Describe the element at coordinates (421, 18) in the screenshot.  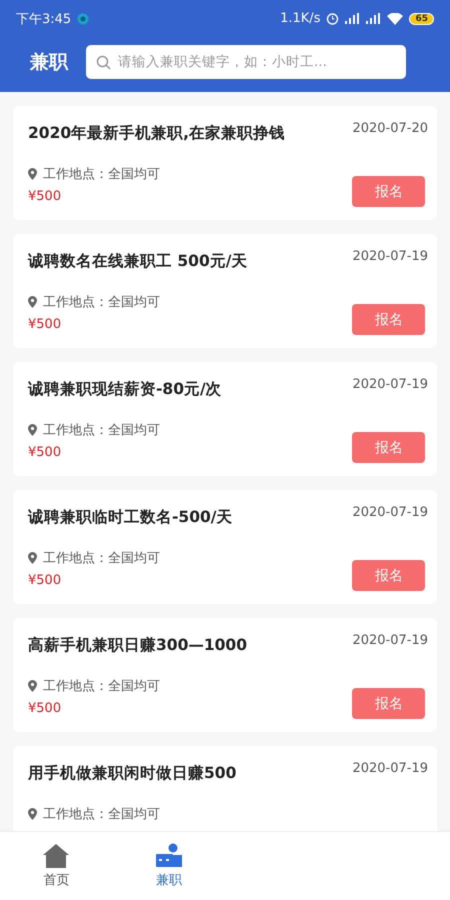
I see `battery-level: 65` at that location.